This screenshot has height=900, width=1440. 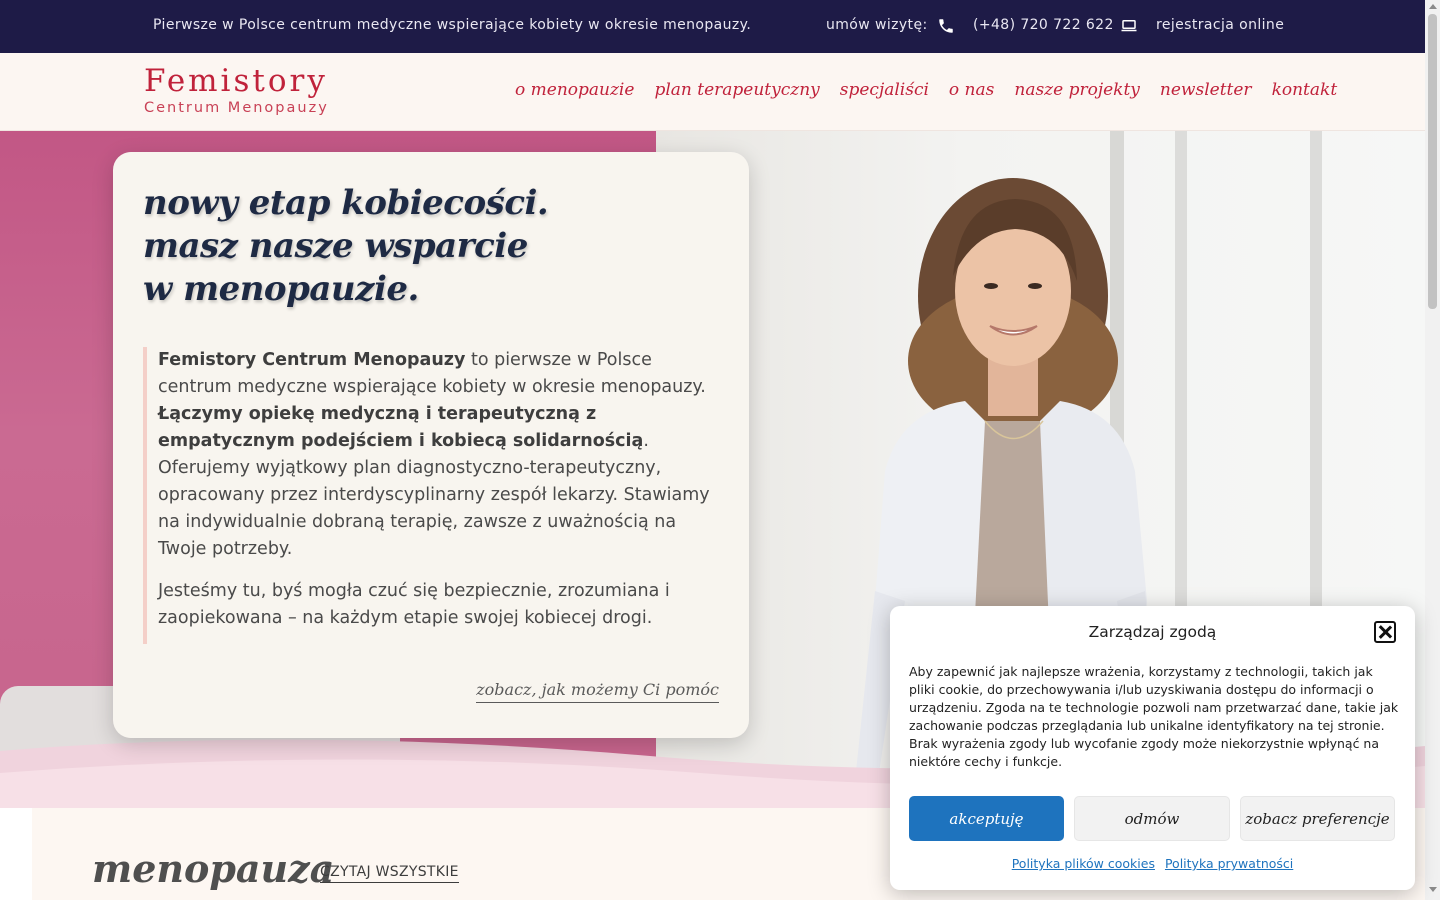 I want to click on privacy-policy-link: Polityka prywatności, so click(x=1229, y=863).